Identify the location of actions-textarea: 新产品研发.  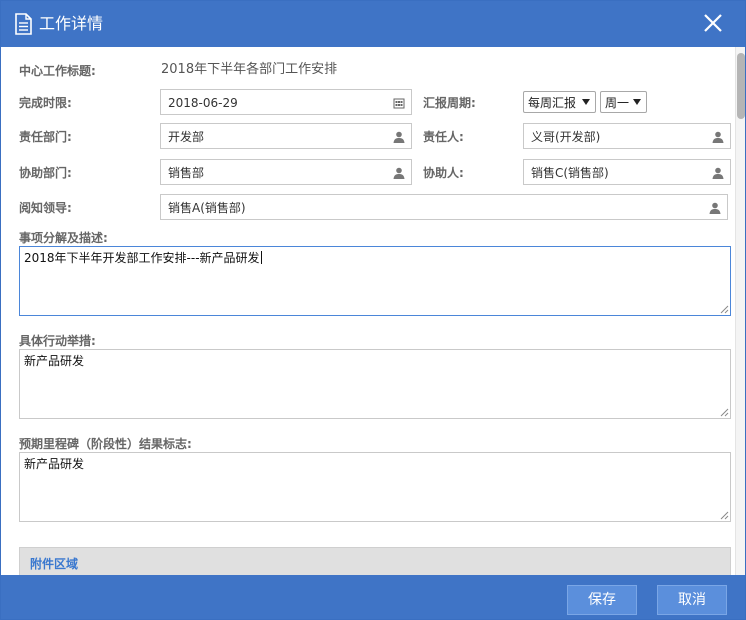
(375, 384).